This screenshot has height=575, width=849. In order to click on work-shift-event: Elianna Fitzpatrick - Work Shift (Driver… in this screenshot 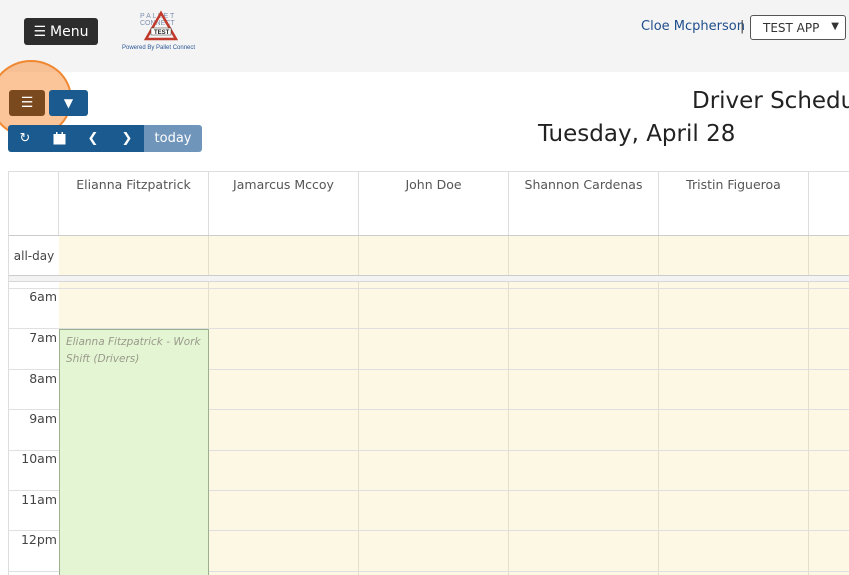, I will do `click(134, 452)`.